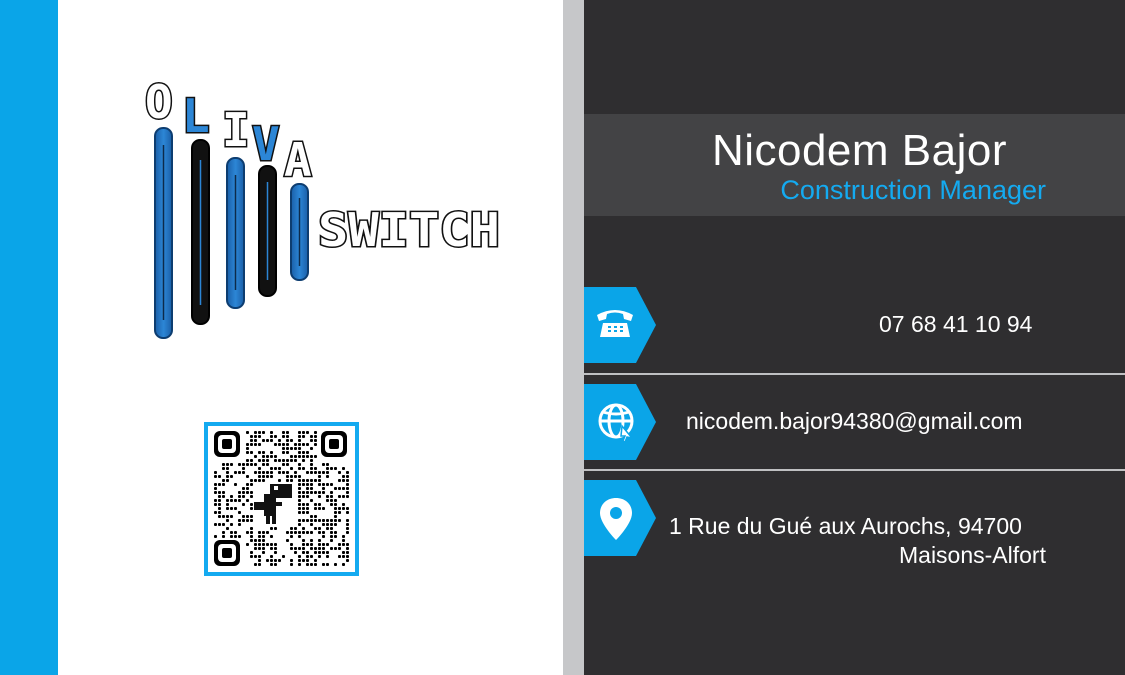  What do you see at coordinates (845, 526) in the screenshot?
I see `address-line1: 1 Rue du Gué aux Aurochs, 94700` at bounding box center [845, 526].